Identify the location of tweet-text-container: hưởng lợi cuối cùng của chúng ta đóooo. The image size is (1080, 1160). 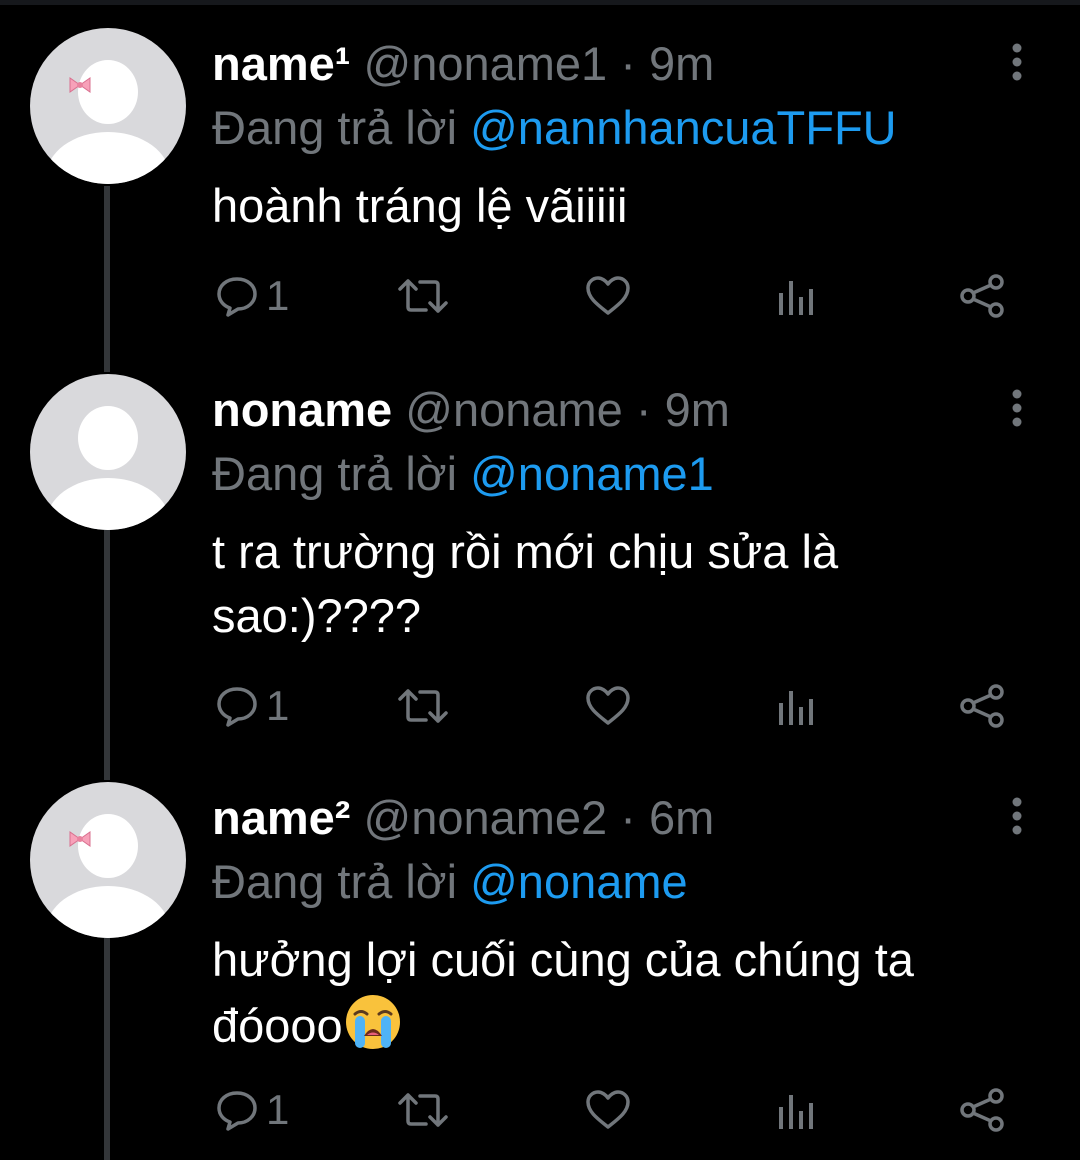
(632, 993).